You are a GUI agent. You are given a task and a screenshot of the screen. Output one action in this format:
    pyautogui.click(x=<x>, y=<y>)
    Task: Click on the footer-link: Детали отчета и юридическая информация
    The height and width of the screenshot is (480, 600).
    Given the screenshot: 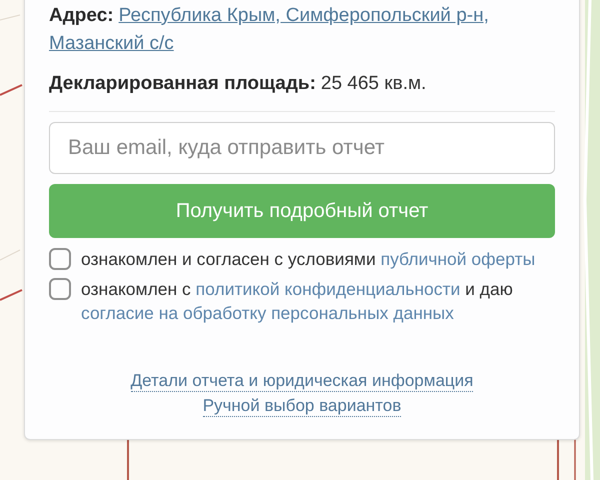 What is the action you would take?
    pyautogui.click(x=302, y=381)
    